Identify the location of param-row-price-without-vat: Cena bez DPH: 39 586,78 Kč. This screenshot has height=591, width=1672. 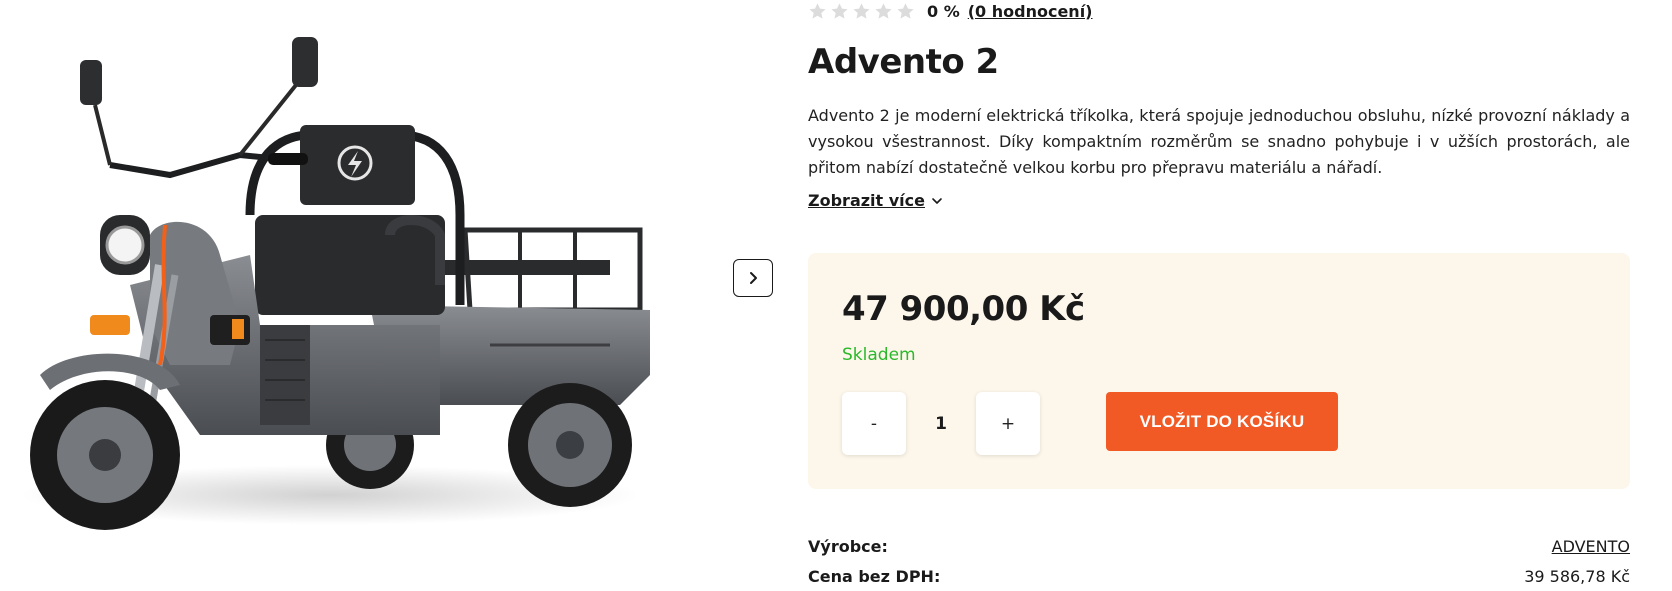
(1219, 576).